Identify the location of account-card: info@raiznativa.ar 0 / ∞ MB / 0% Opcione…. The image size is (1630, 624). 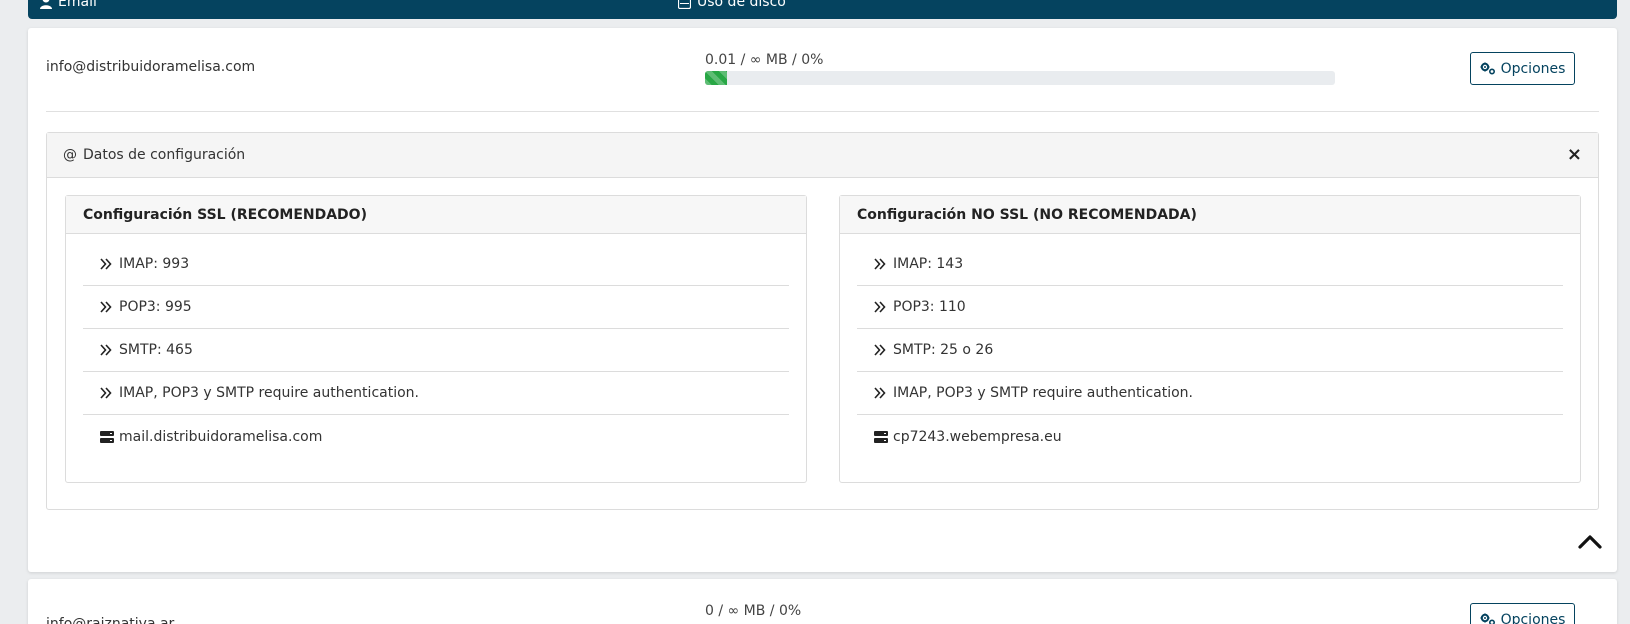
(822, 601).